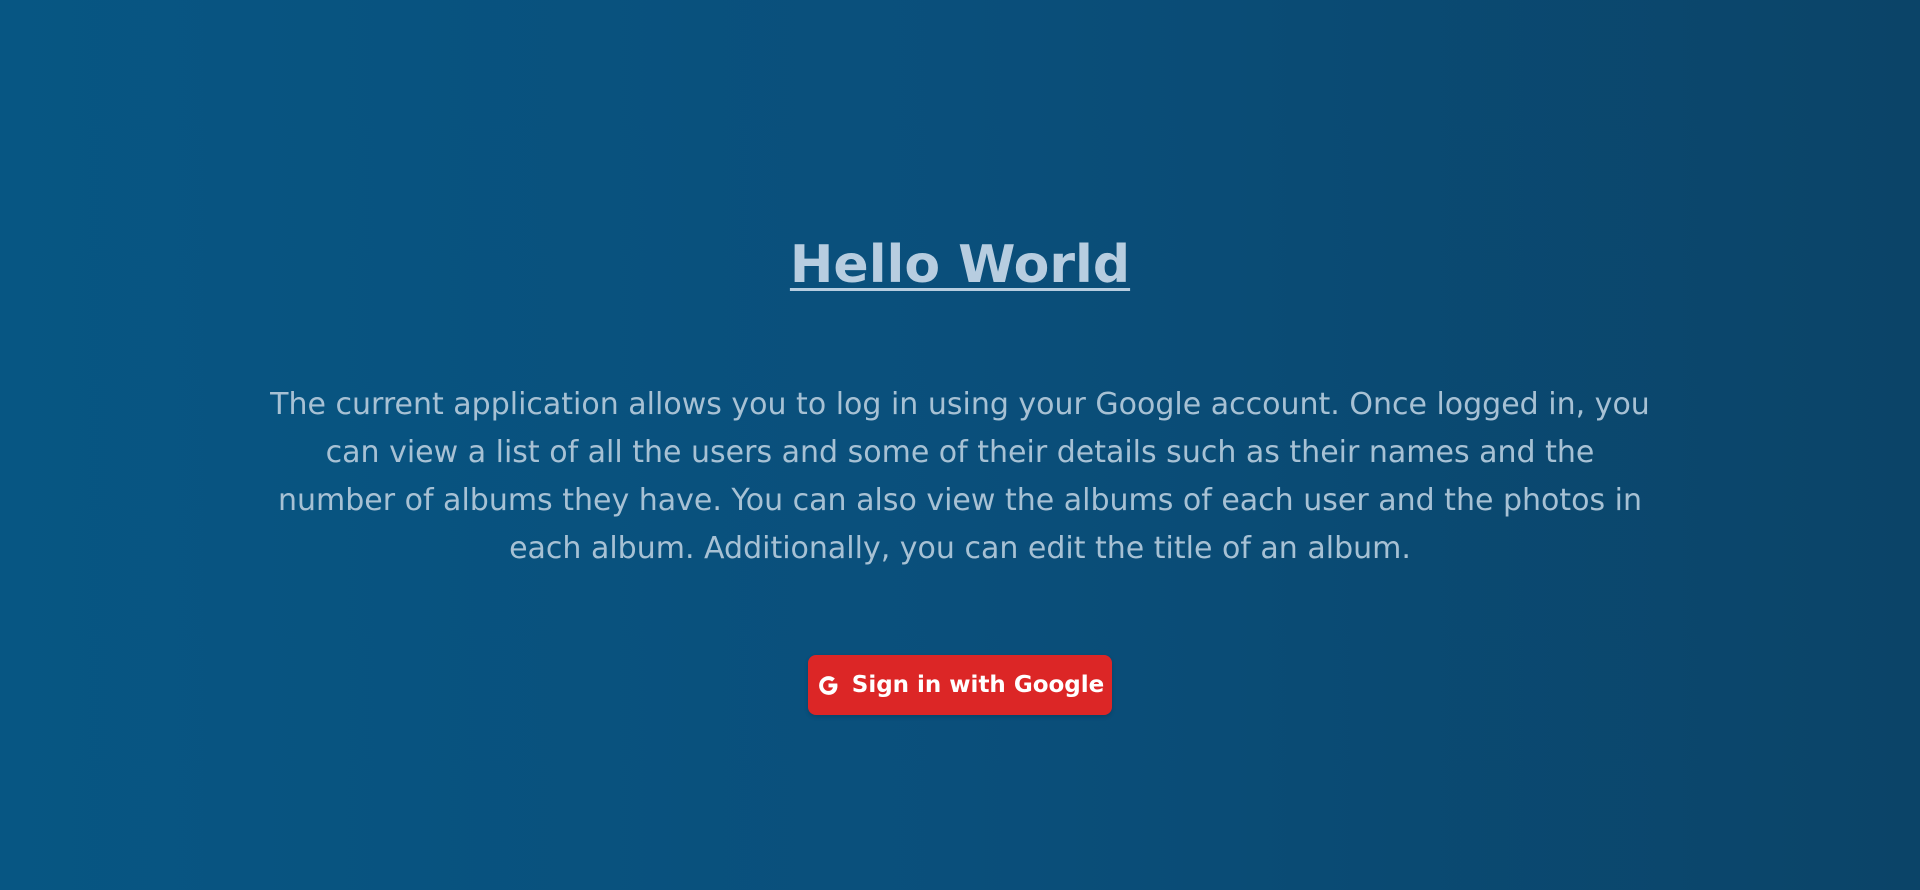 The image size is (1920, 890). I want to click on sign-in-with-google-button: Sign in with Google, so click(960, 685).